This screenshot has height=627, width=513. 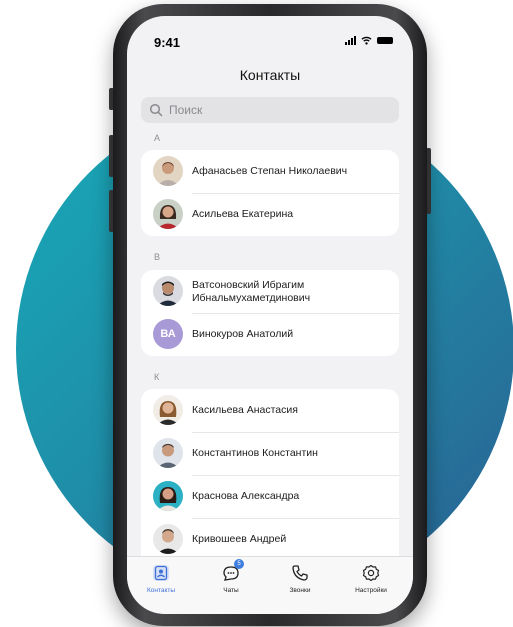 I want to click on tab-label: Чаты, so click(x=231, y=590).